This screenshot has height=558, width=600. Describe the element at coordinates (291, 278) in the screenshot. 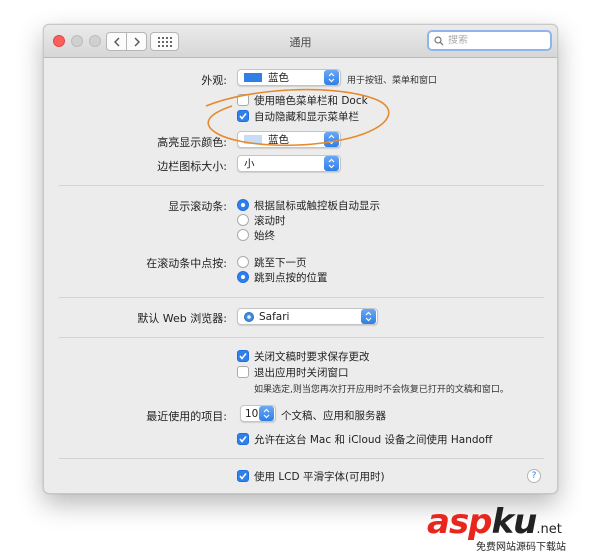

I see `scroll-click-spot-label: 跳到点按的位置` at that location.